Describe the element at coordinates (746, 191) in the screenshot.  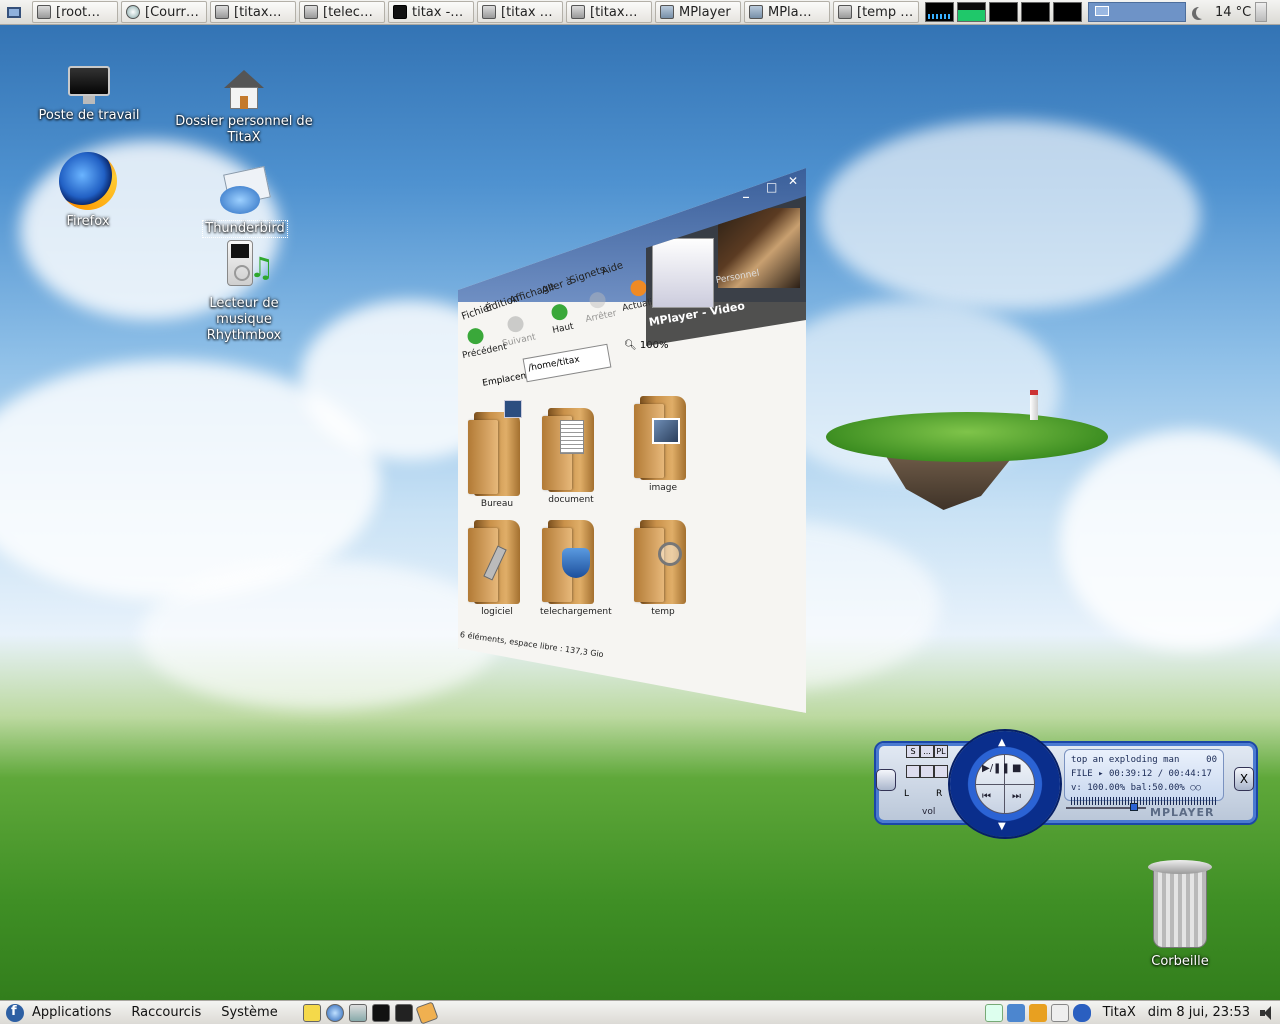
I see `minimize-icon: _` at that location.